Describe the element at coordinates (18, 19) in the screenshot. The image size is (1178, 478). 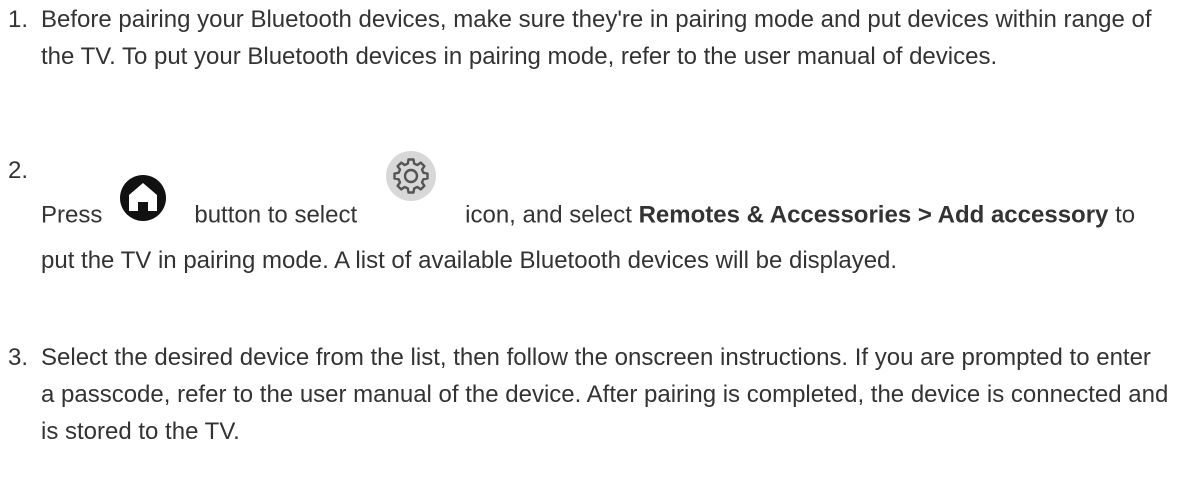
I see `step-number: 1.` at that location.